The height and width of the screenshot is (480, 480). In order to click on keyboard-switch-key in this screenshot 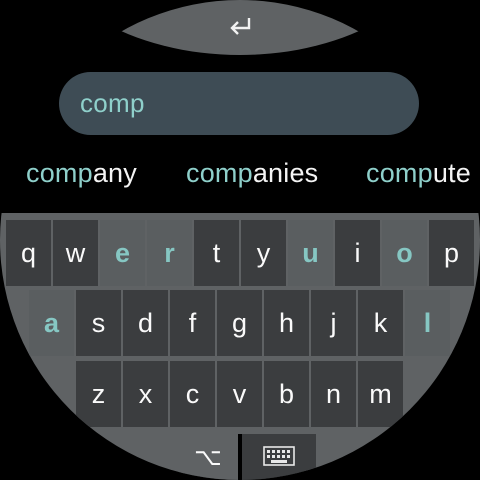, I will do `click(279, 457)`.